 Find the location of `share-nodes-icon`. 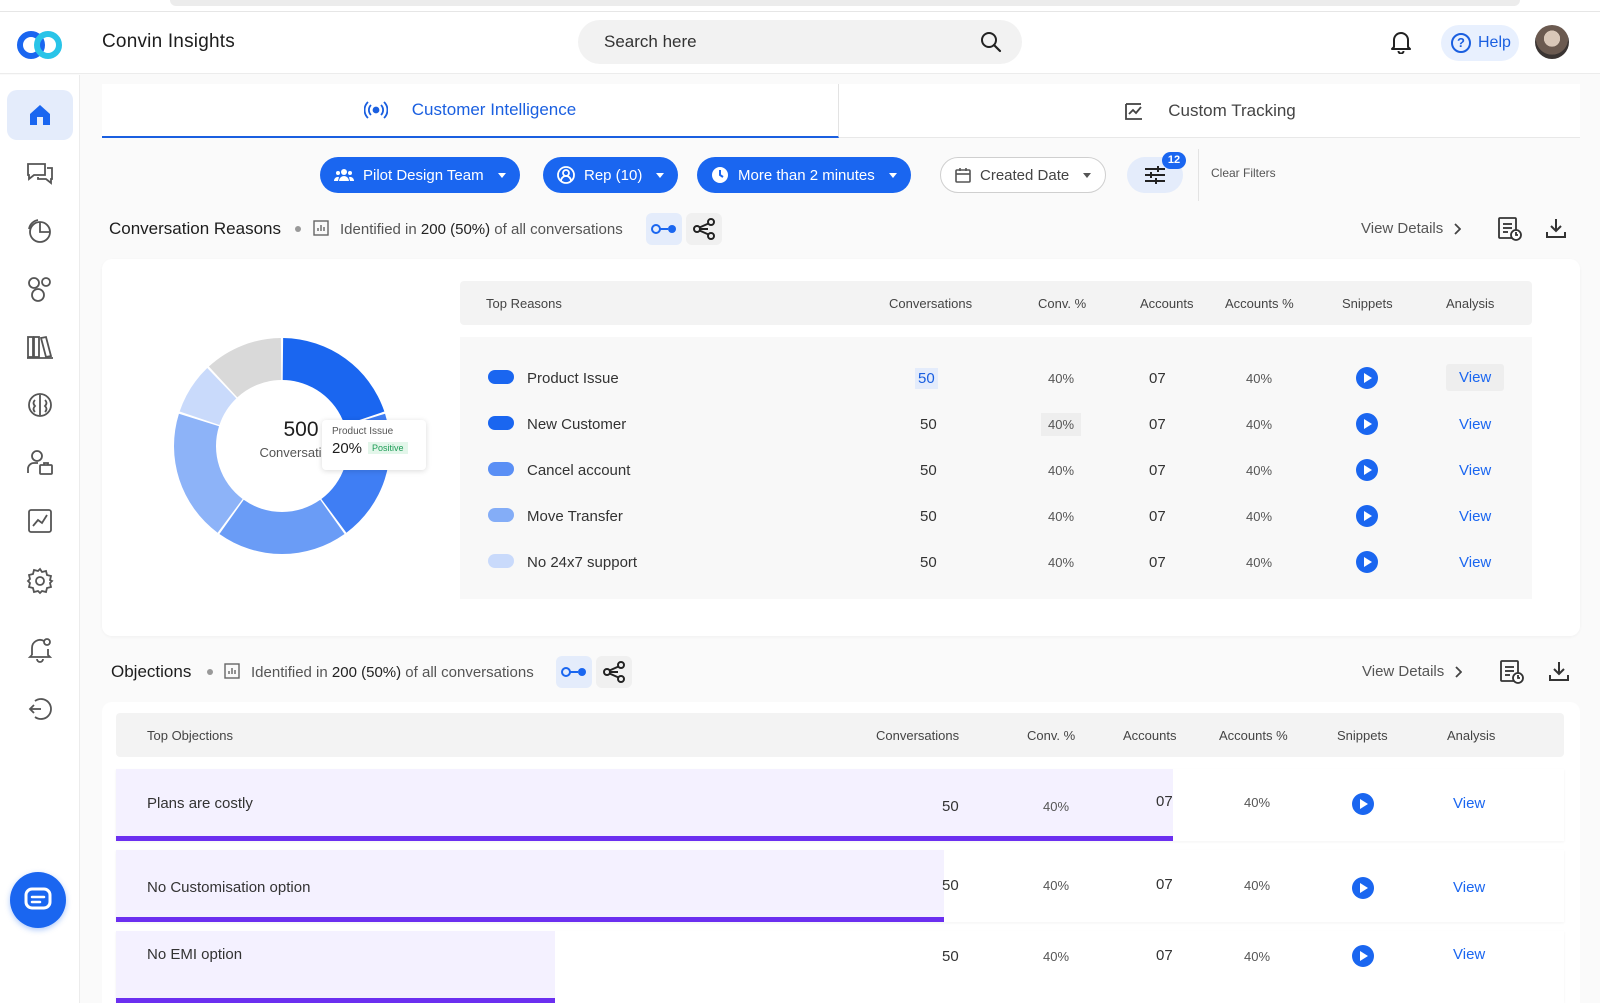

share-nodes-icon is located at coordinates (614, 672).